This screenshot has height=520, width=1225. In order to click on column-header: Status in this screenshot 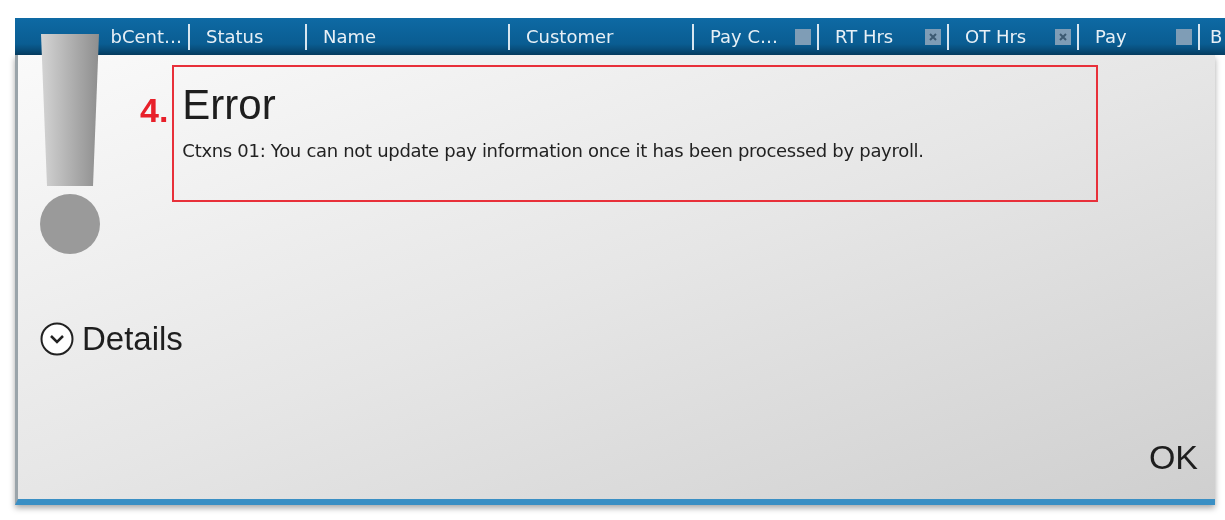, I will do `click(235, 36)`.